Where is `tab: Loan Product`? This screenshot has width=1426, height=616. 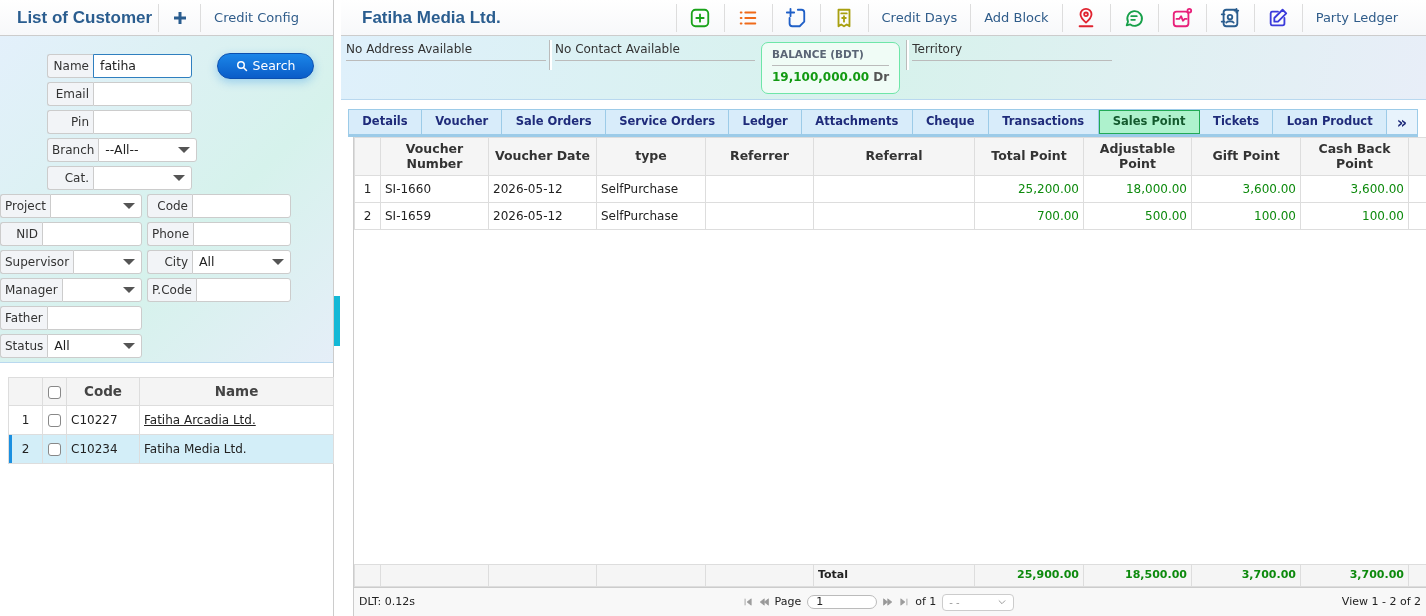
tab: Loan Product is located at coordinates (1330, 122).